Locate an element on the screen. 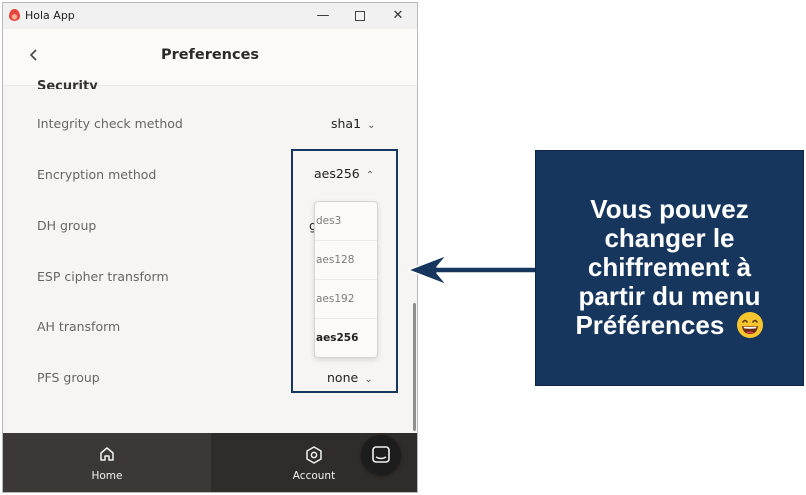 This screenshot has height=495, width=806. grinning-face-emoji-icon is located at coordinates (749, 325).